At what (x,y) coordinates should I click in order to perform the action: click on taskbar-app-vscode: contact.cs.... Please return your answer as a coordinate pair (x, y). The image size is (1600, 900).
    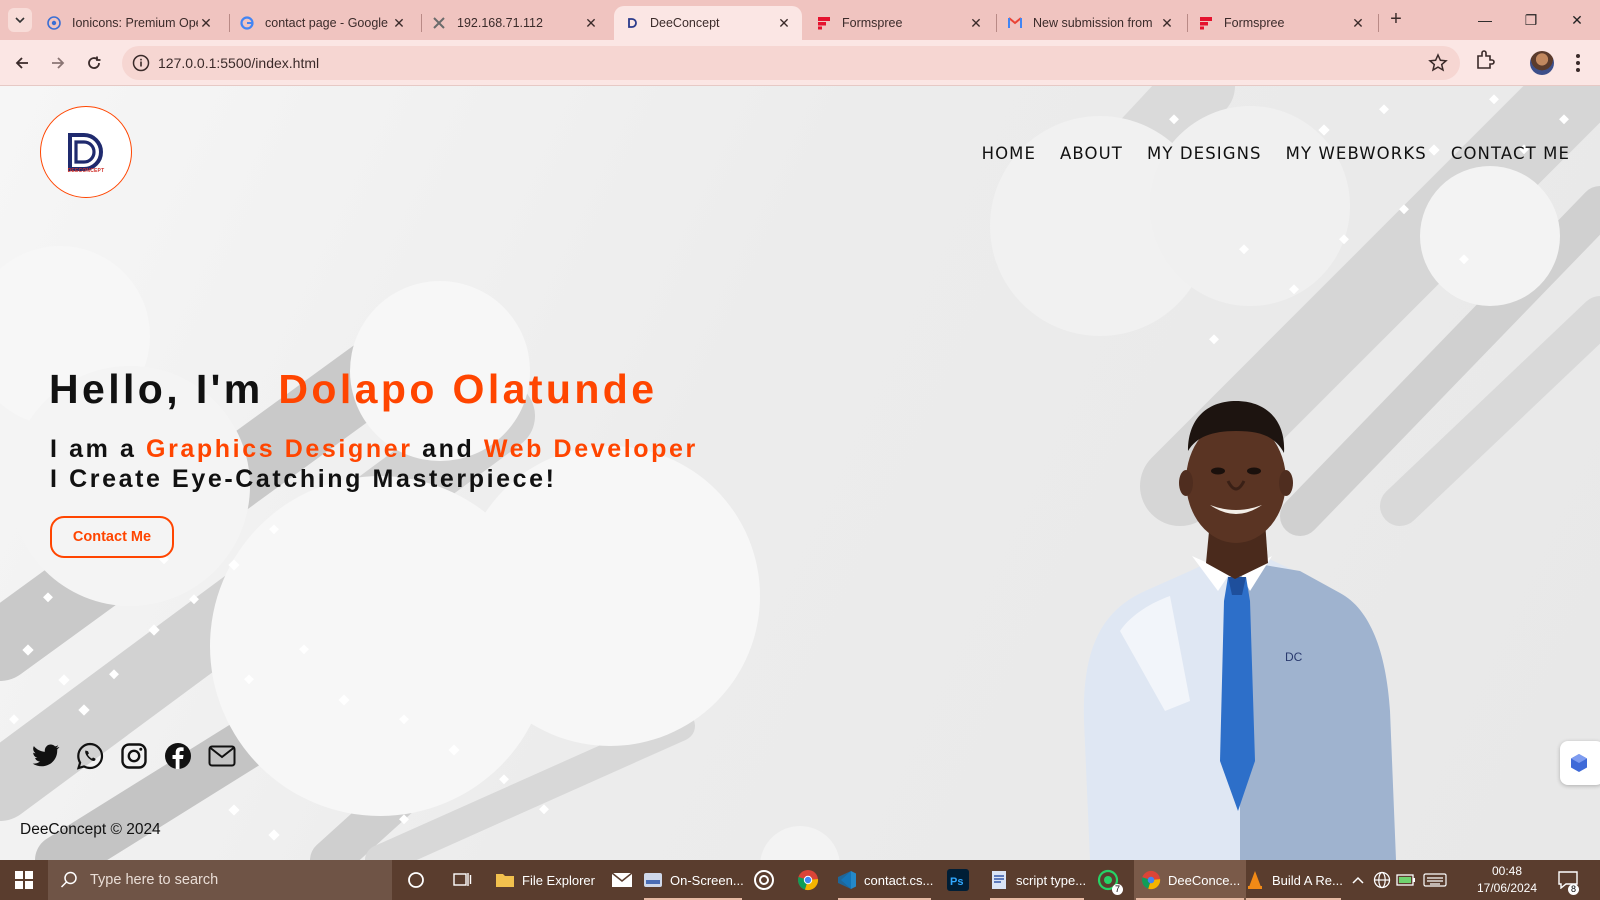
    Looking at the image, I should click on (884, 880).